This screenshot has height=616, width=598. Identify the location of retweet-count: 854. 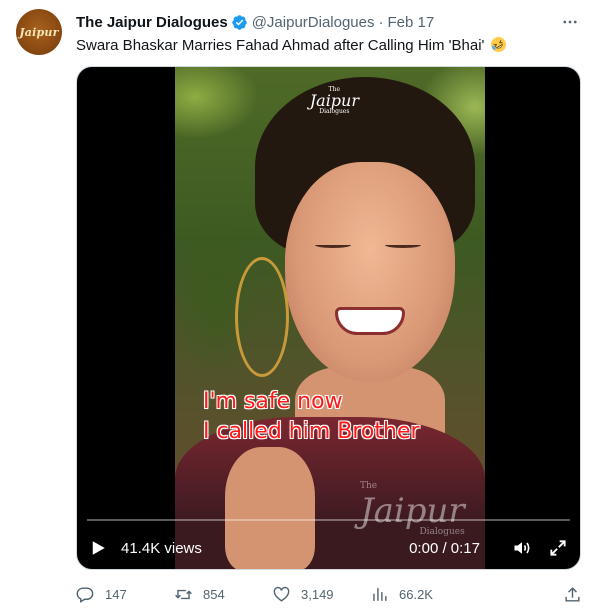
(214, 594).